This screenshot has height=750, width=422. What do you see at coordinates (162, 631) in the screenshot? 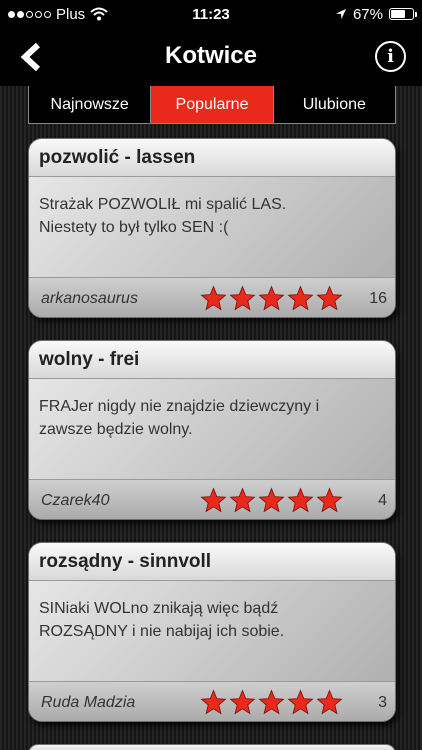
I see `card-body-line: ROZSĄDNY i nie nabijaj ich sobie.` at bounding box center [162, 631].